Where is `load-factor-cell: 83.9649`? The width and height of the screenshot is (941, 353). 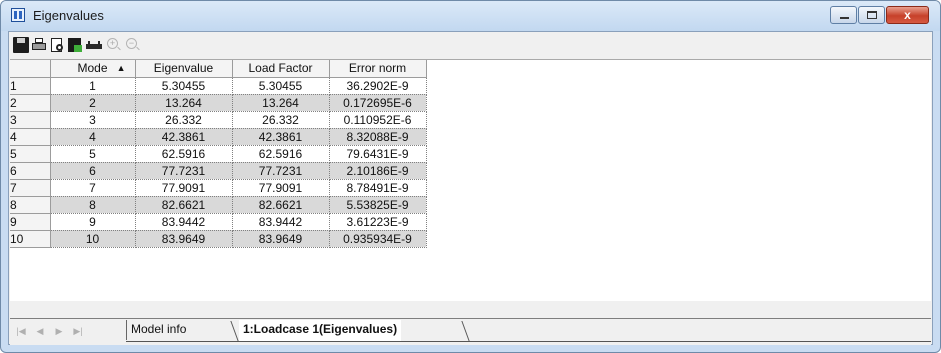 load-factor-cell: 83.9649 is located at coordinates (281, 239).